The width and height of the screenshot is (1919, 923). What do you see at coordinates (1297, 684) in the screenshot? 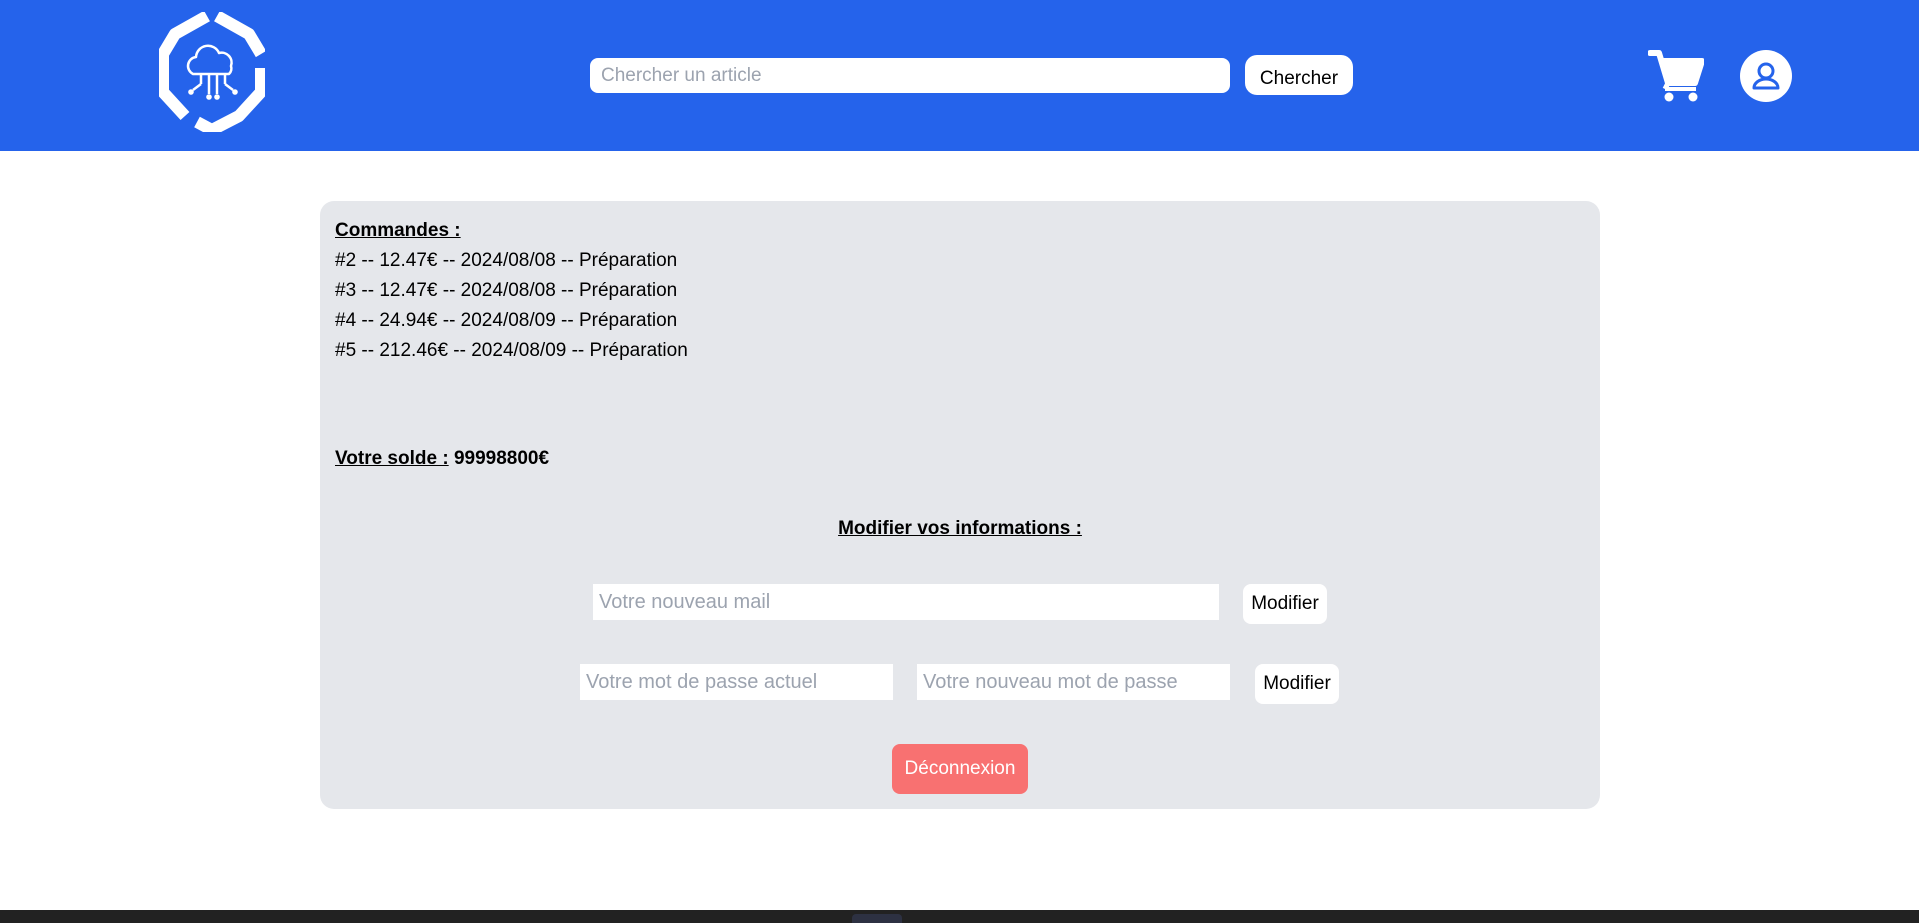
I see `modify-password-button: Modifier` at bounding box center [1297, 684].